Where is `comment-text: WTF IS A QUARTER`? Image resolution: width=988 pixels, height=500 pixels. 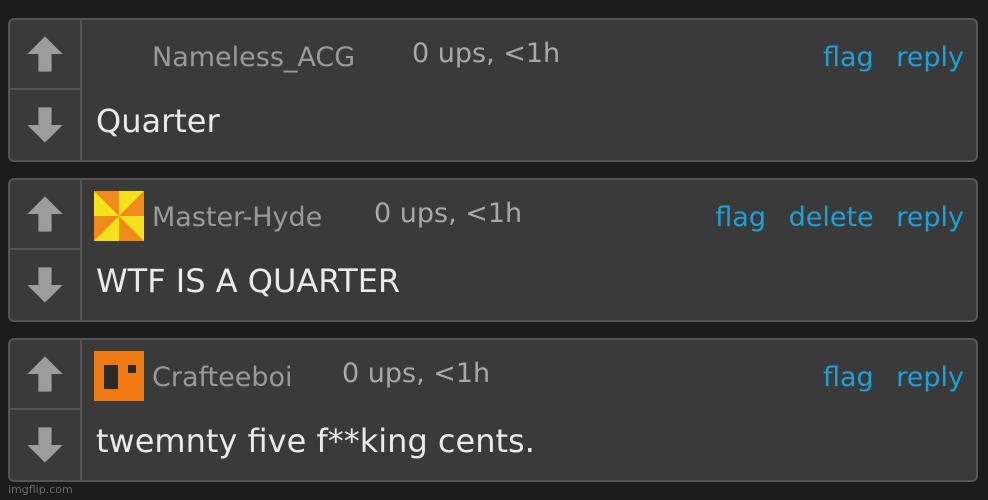 comment-text: WTF IS A QUARTER is located at coordinates (248, 281).